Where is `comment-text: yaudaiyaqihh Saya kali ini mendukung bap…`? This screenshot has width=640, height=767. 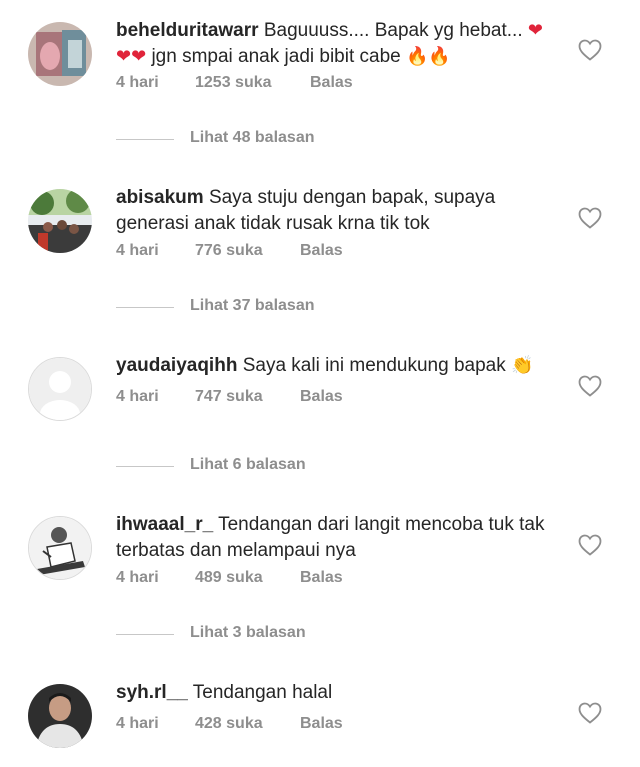
comment-text: yaudaiyaqihh Saya kali ini mendukung bap… is located at coordinates (336, 366).